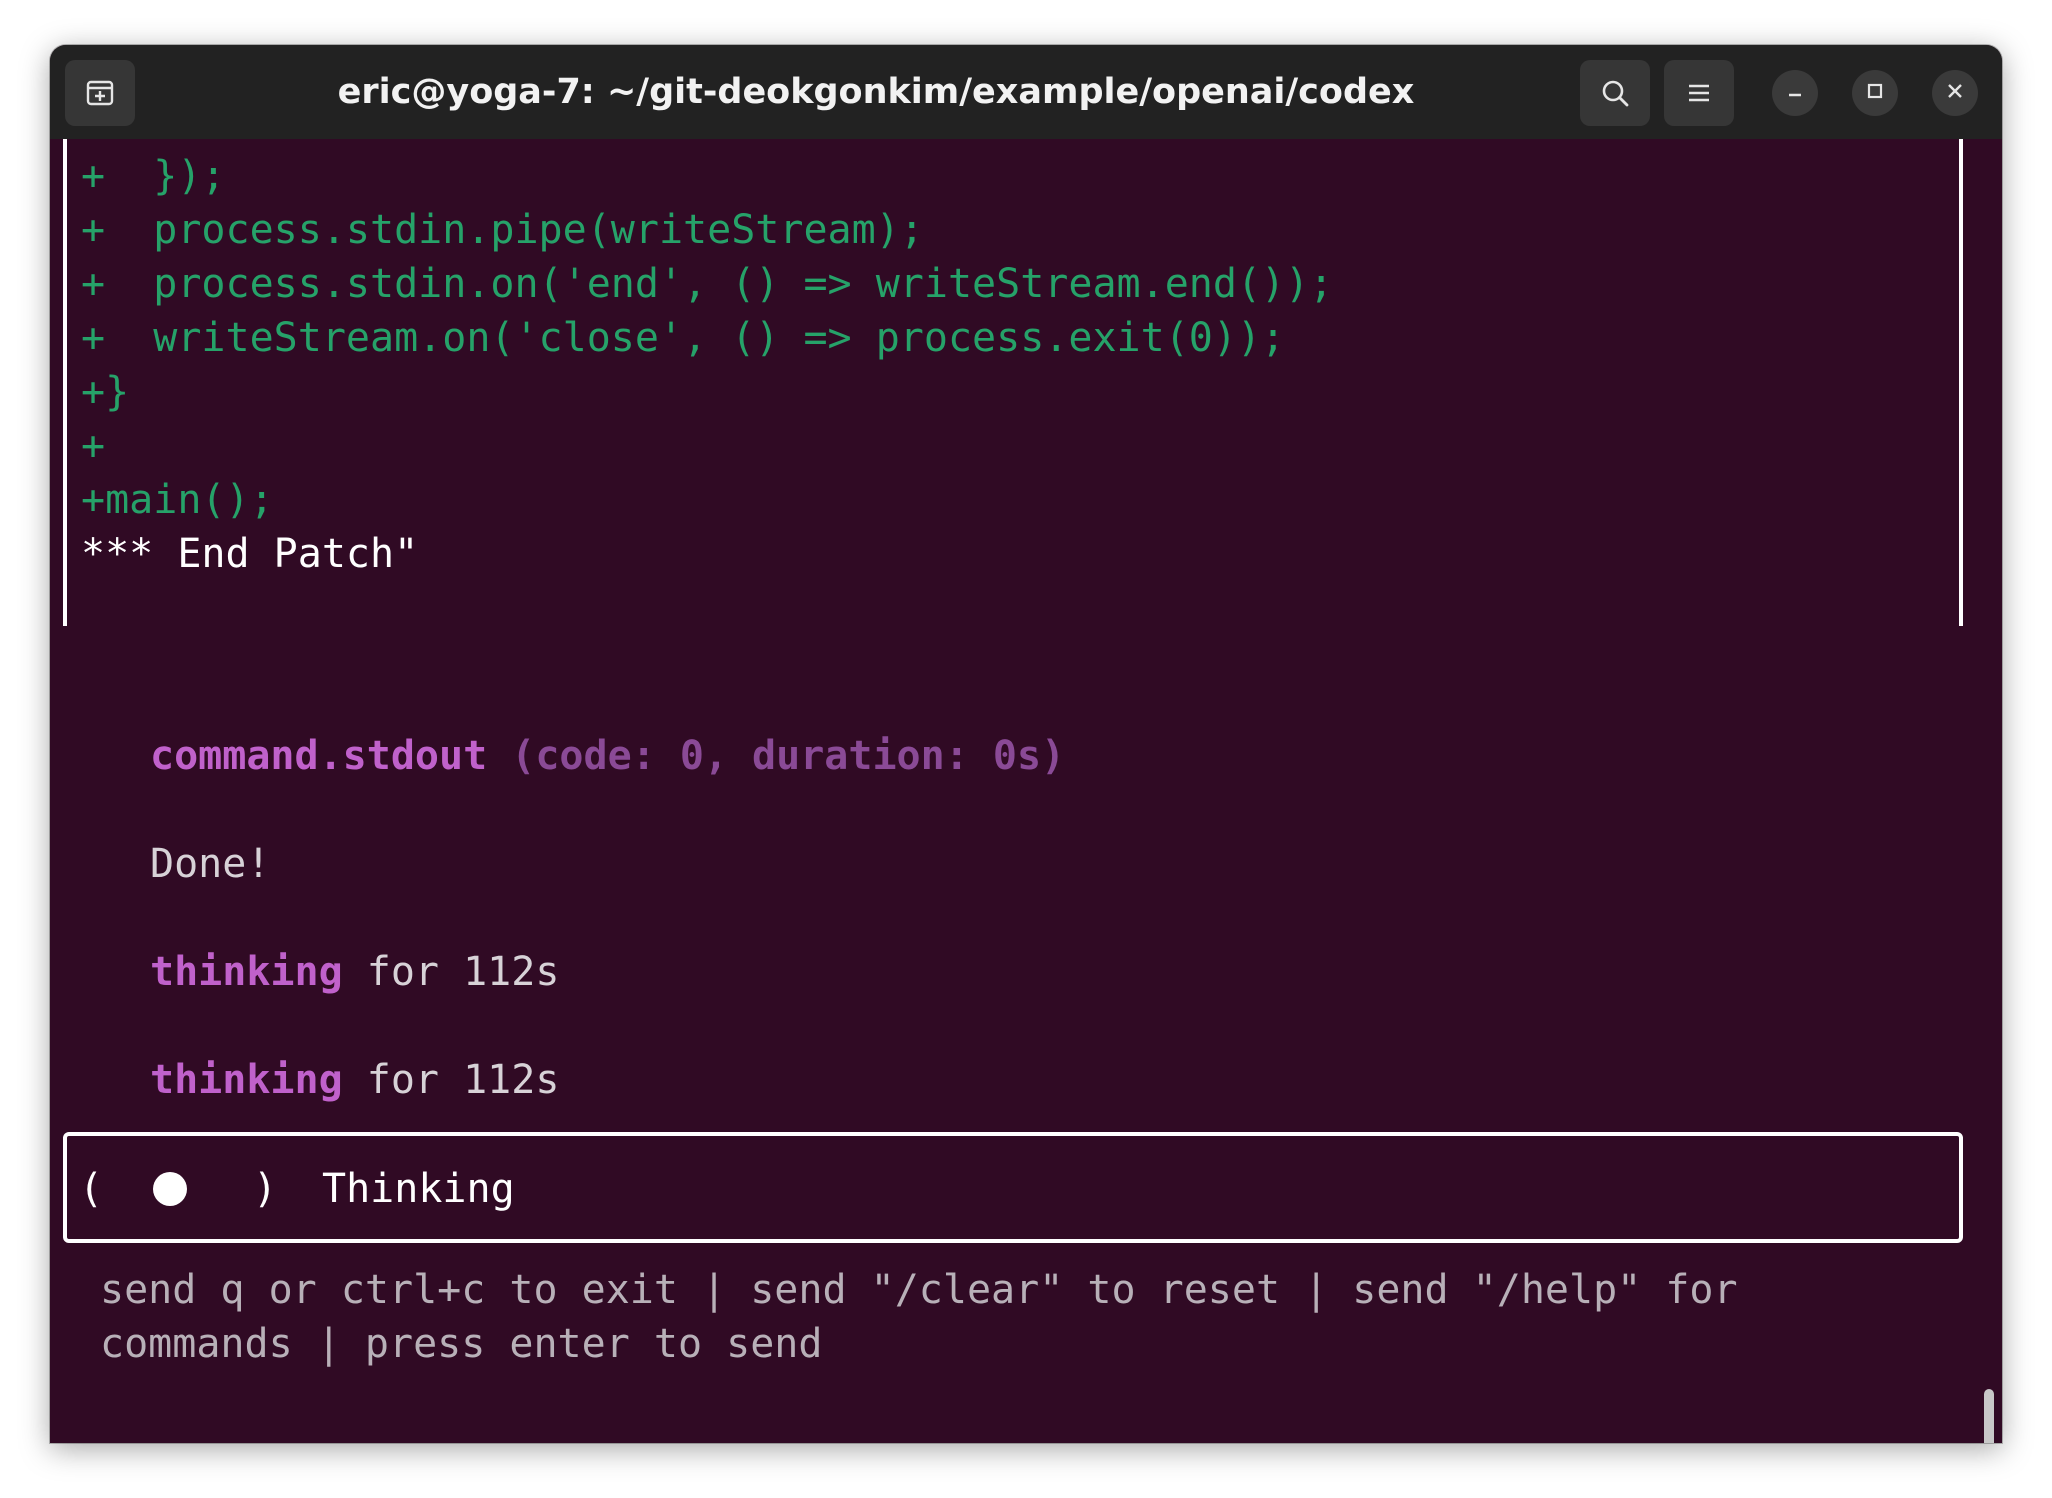 Image resolution: width=2052 pixels, height=1498 pixels. I want to click on patch-end-line: *** End Patch", so click(250, 554).